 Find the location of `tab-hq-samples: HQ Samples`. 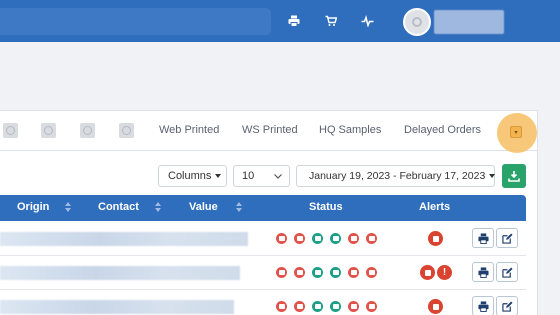

tab-hq-samples: HQ Samples is located at coordinates (350, 130).